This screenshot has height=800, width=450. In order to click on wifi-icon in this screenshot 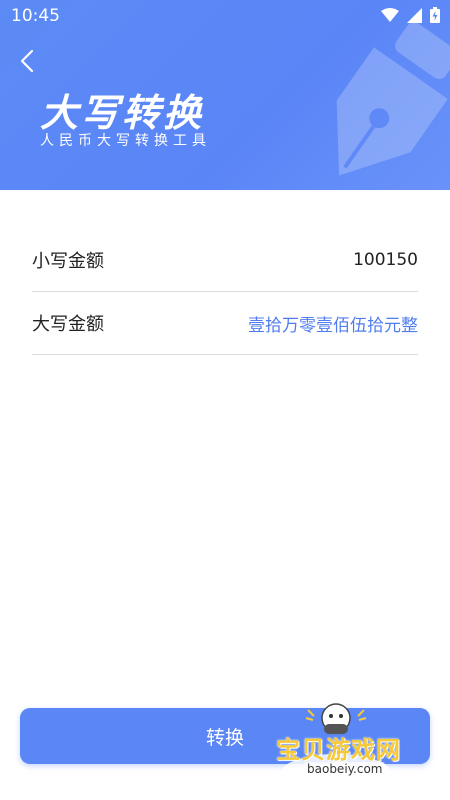, I will do `click(390, 14)`.